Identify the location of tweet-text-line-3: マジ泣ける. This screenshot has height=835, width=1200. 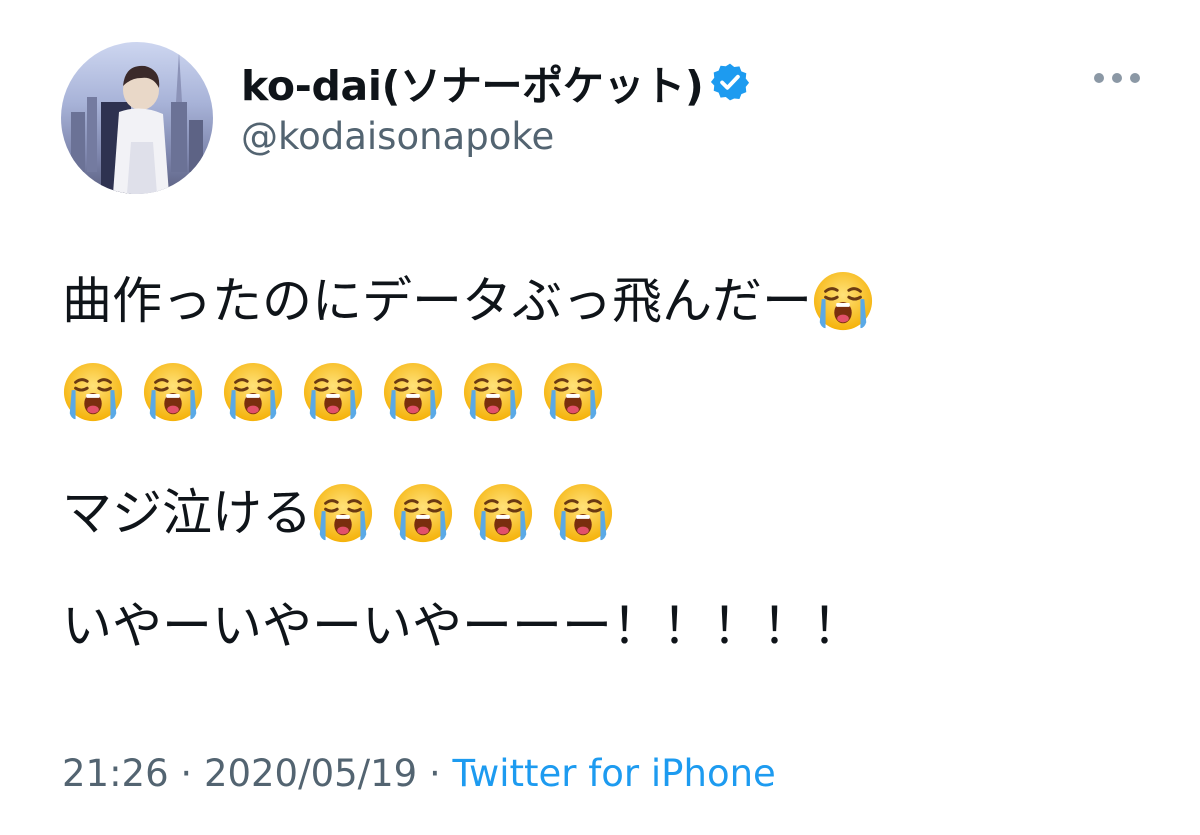
(347, 513).